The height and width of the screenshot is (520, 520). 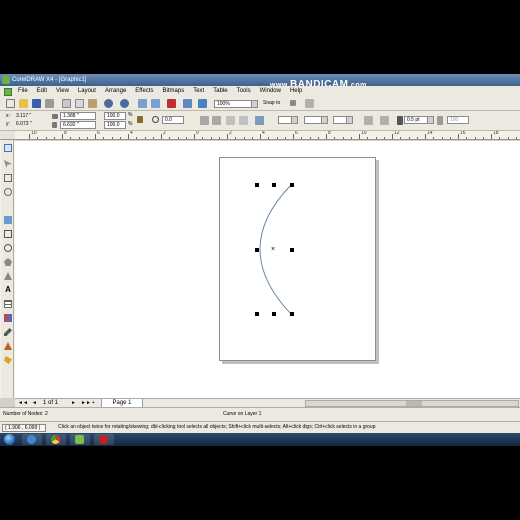 What do you see at coordinates (220, 91) in the screenshot?
I see `menu-table: Table` at bounding box center [220, 91].